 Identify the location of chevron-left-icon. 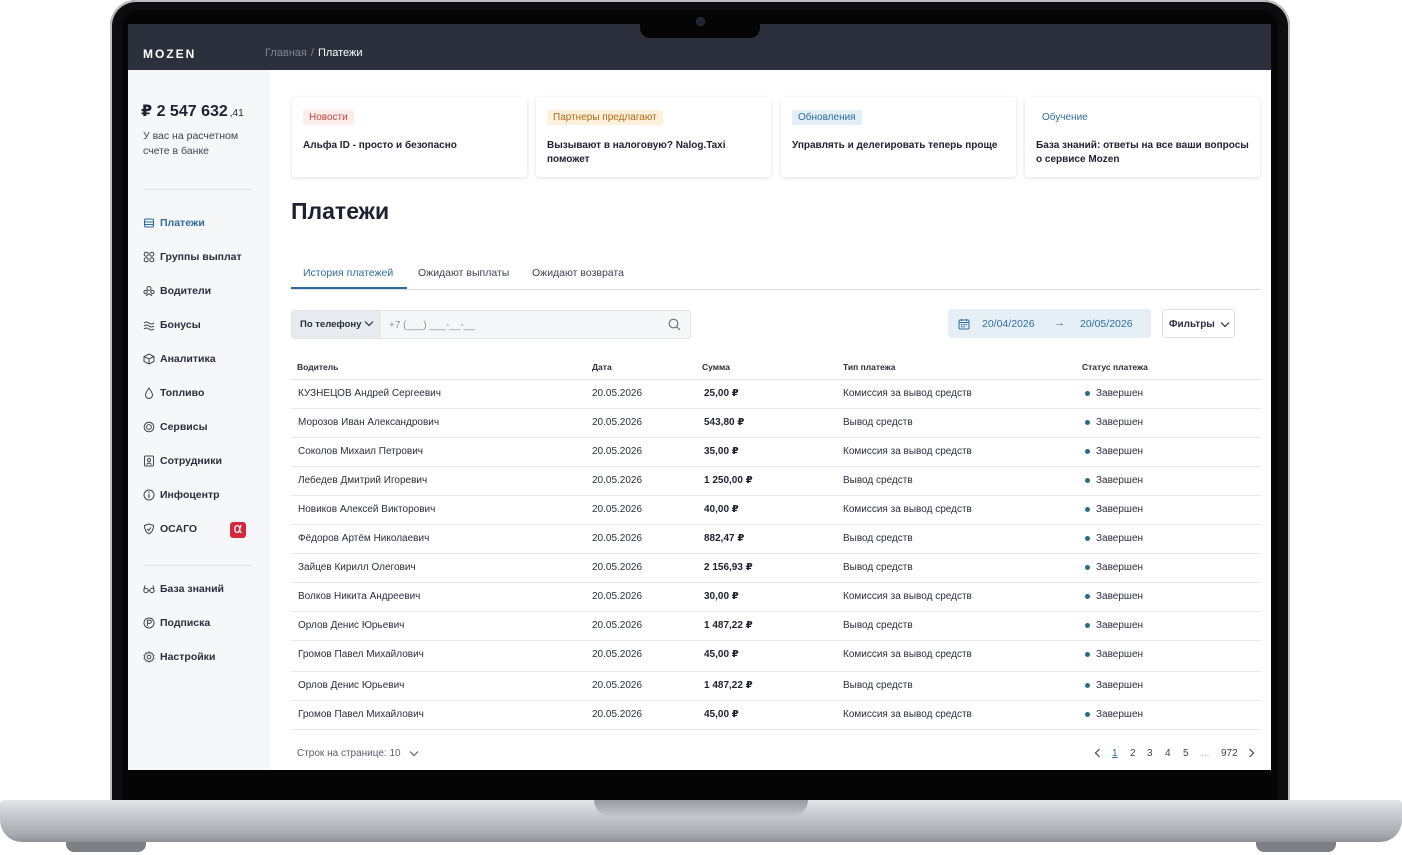
(1097, 754).